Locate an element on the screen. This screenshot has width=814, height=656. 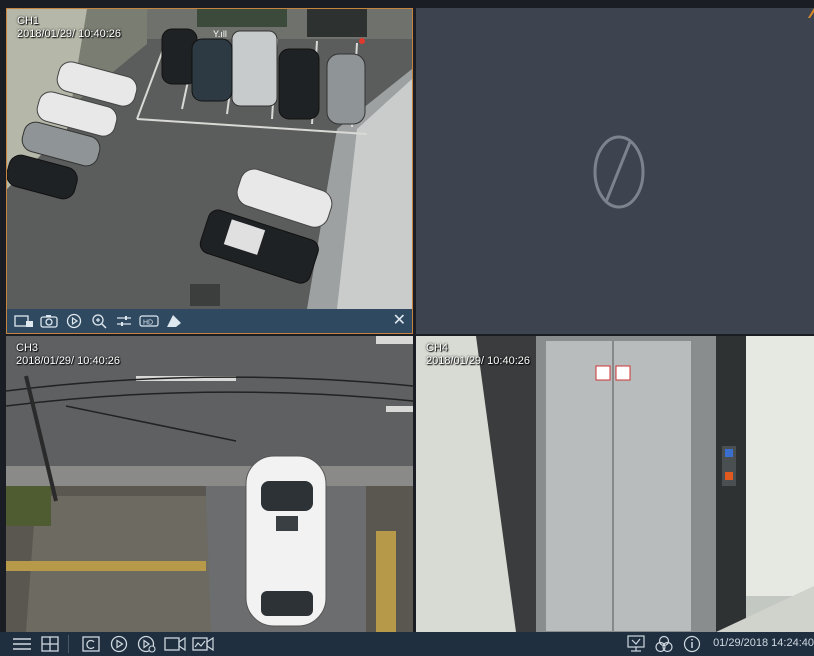
osd-overlay-ch1: CH1 2018/01/29/ 10:40:26 is located at coordinates (69, 28).